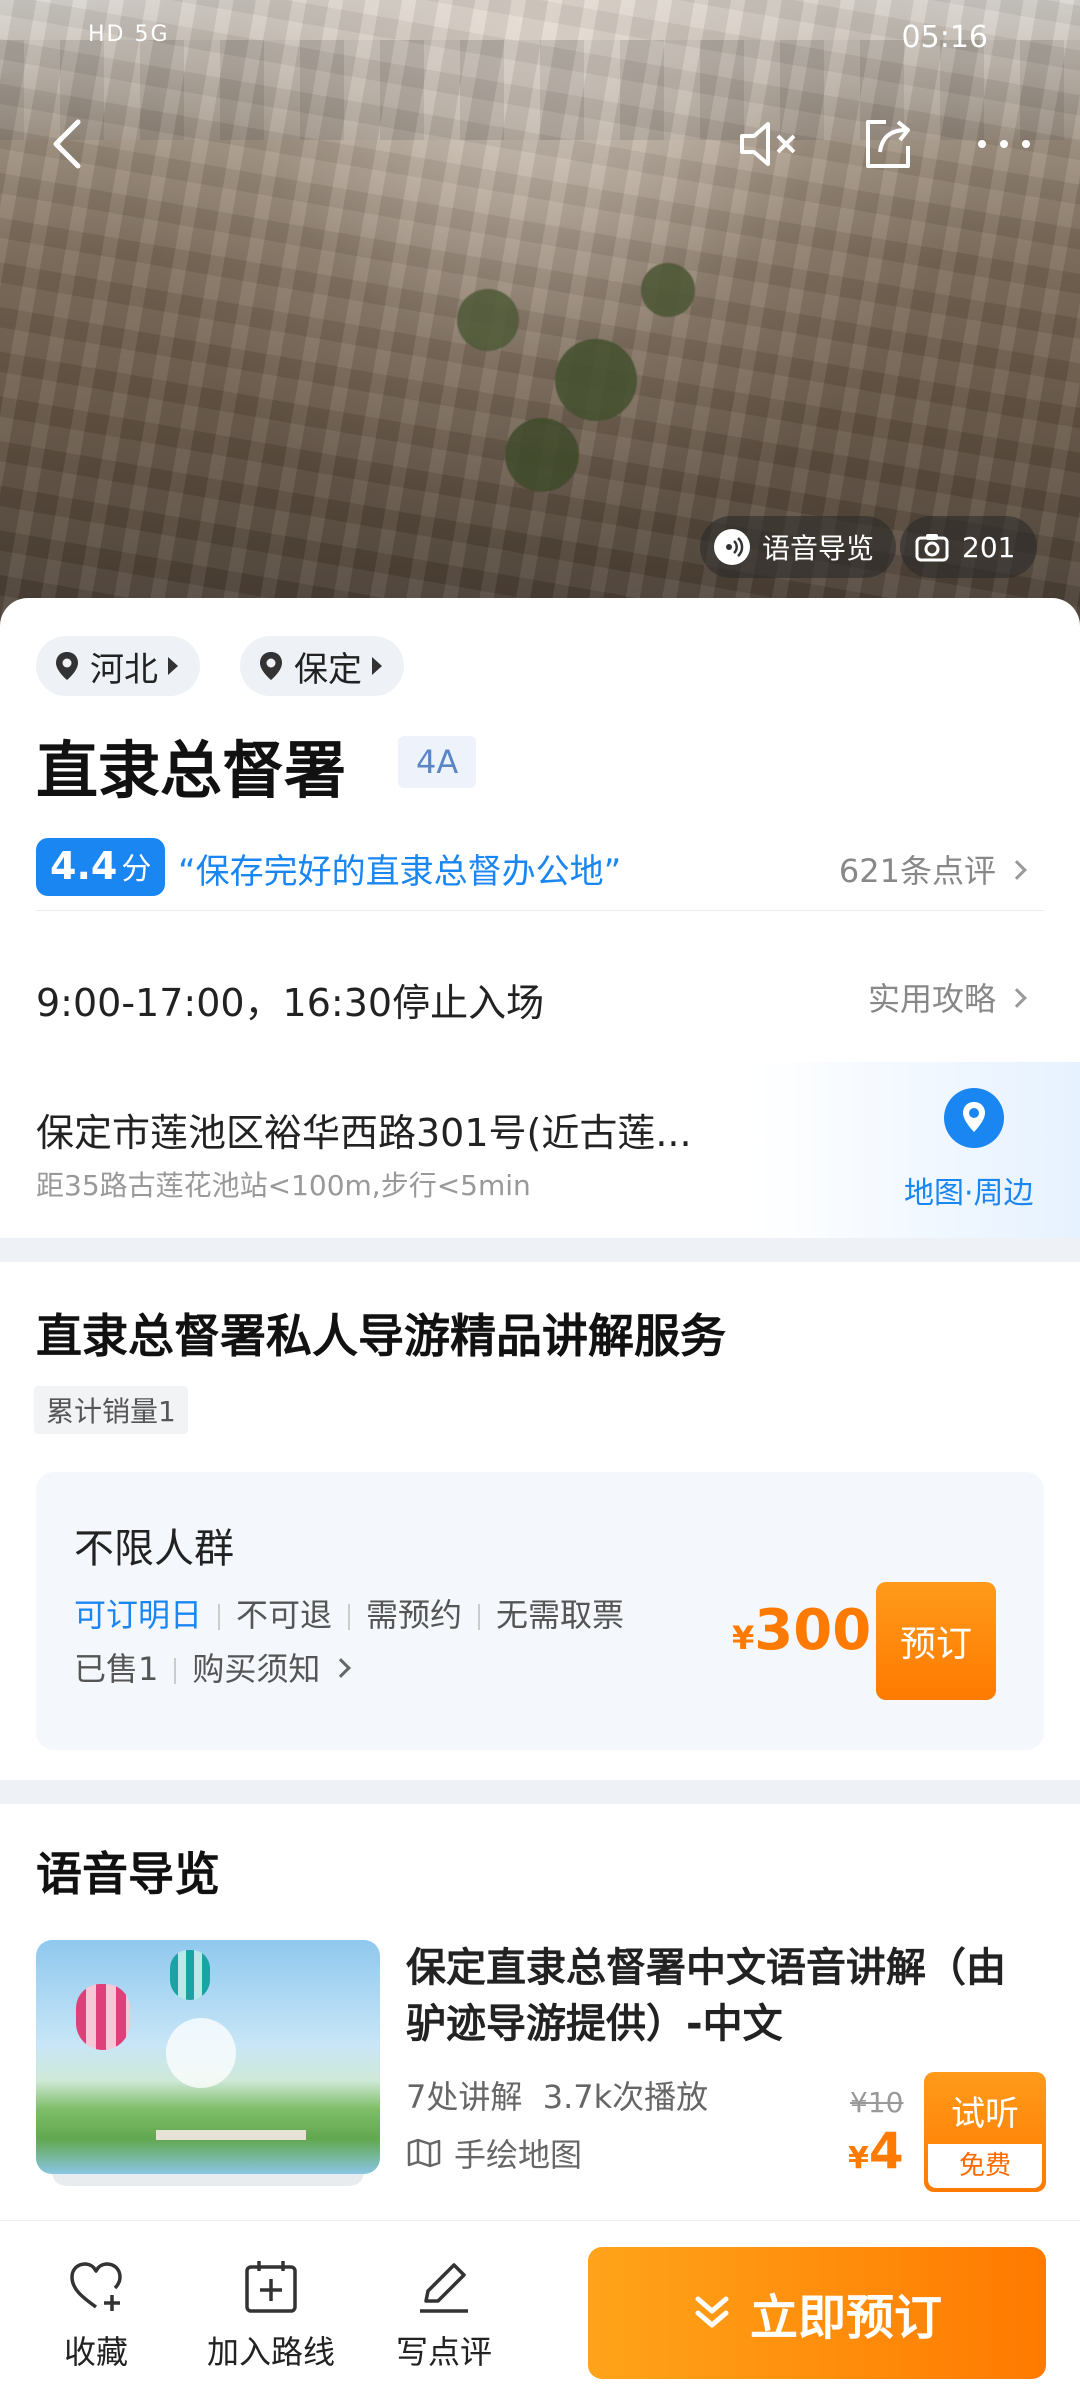 The image size is (1080, 2400). Describe the element at coordinates (716, 1996) in the screenshot. I see `audio-guide-item-title: 保定直隶总督署中文语音讲解（由驴迹导游提供）-中文` at that location.